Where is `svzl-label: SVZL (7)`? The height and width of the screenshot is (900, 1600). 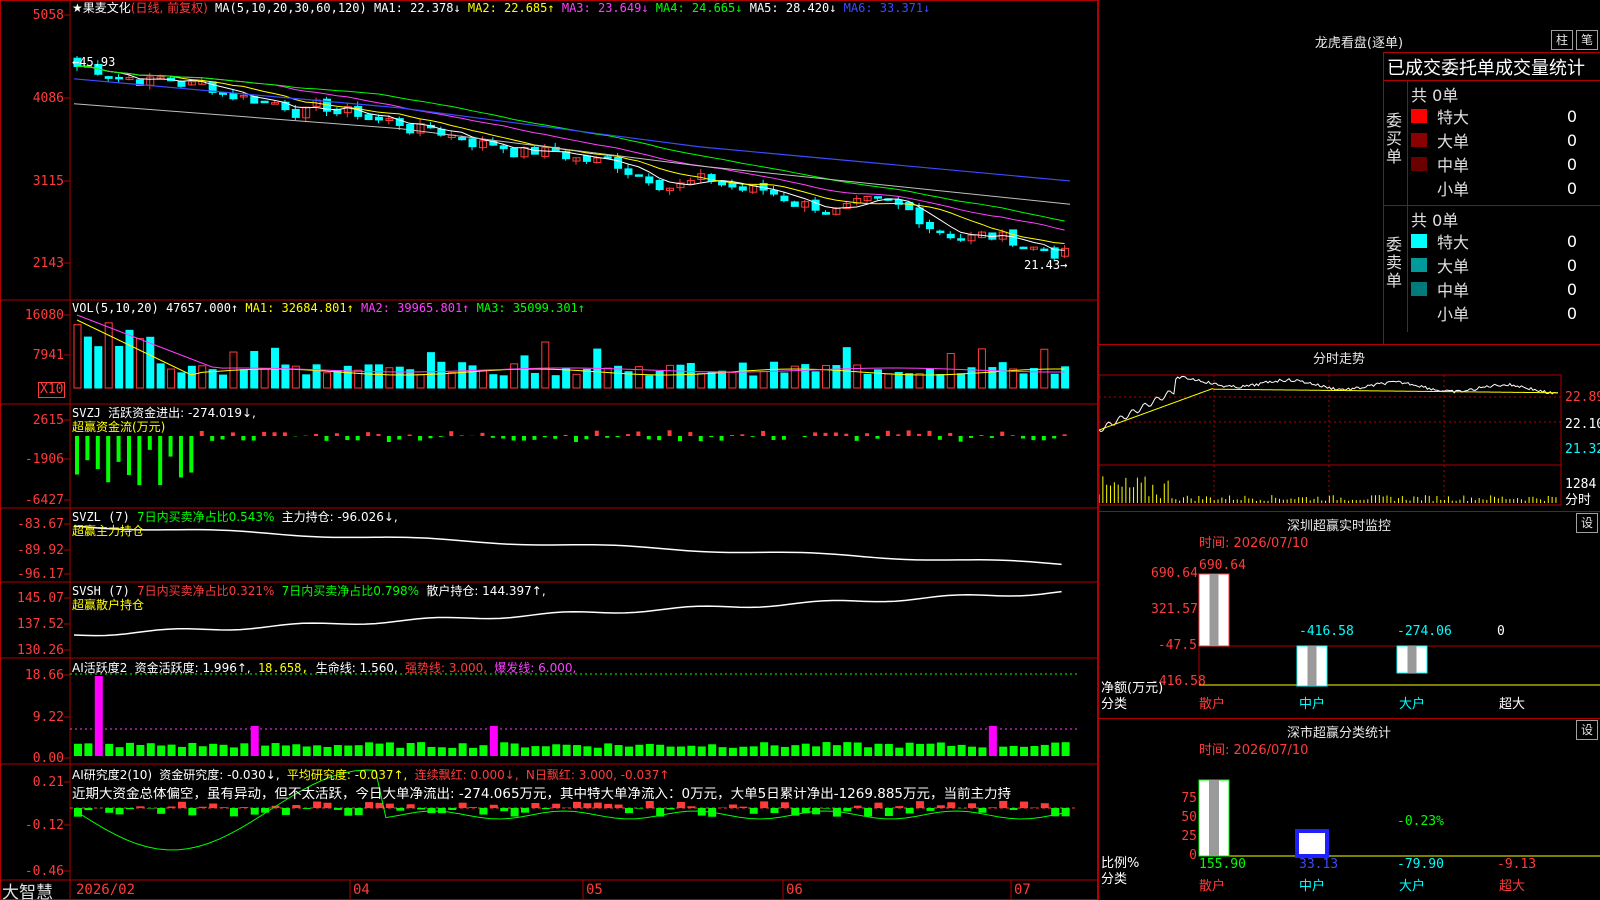 svzl-label: SVZL (7) is located at coordinates (101, 517).